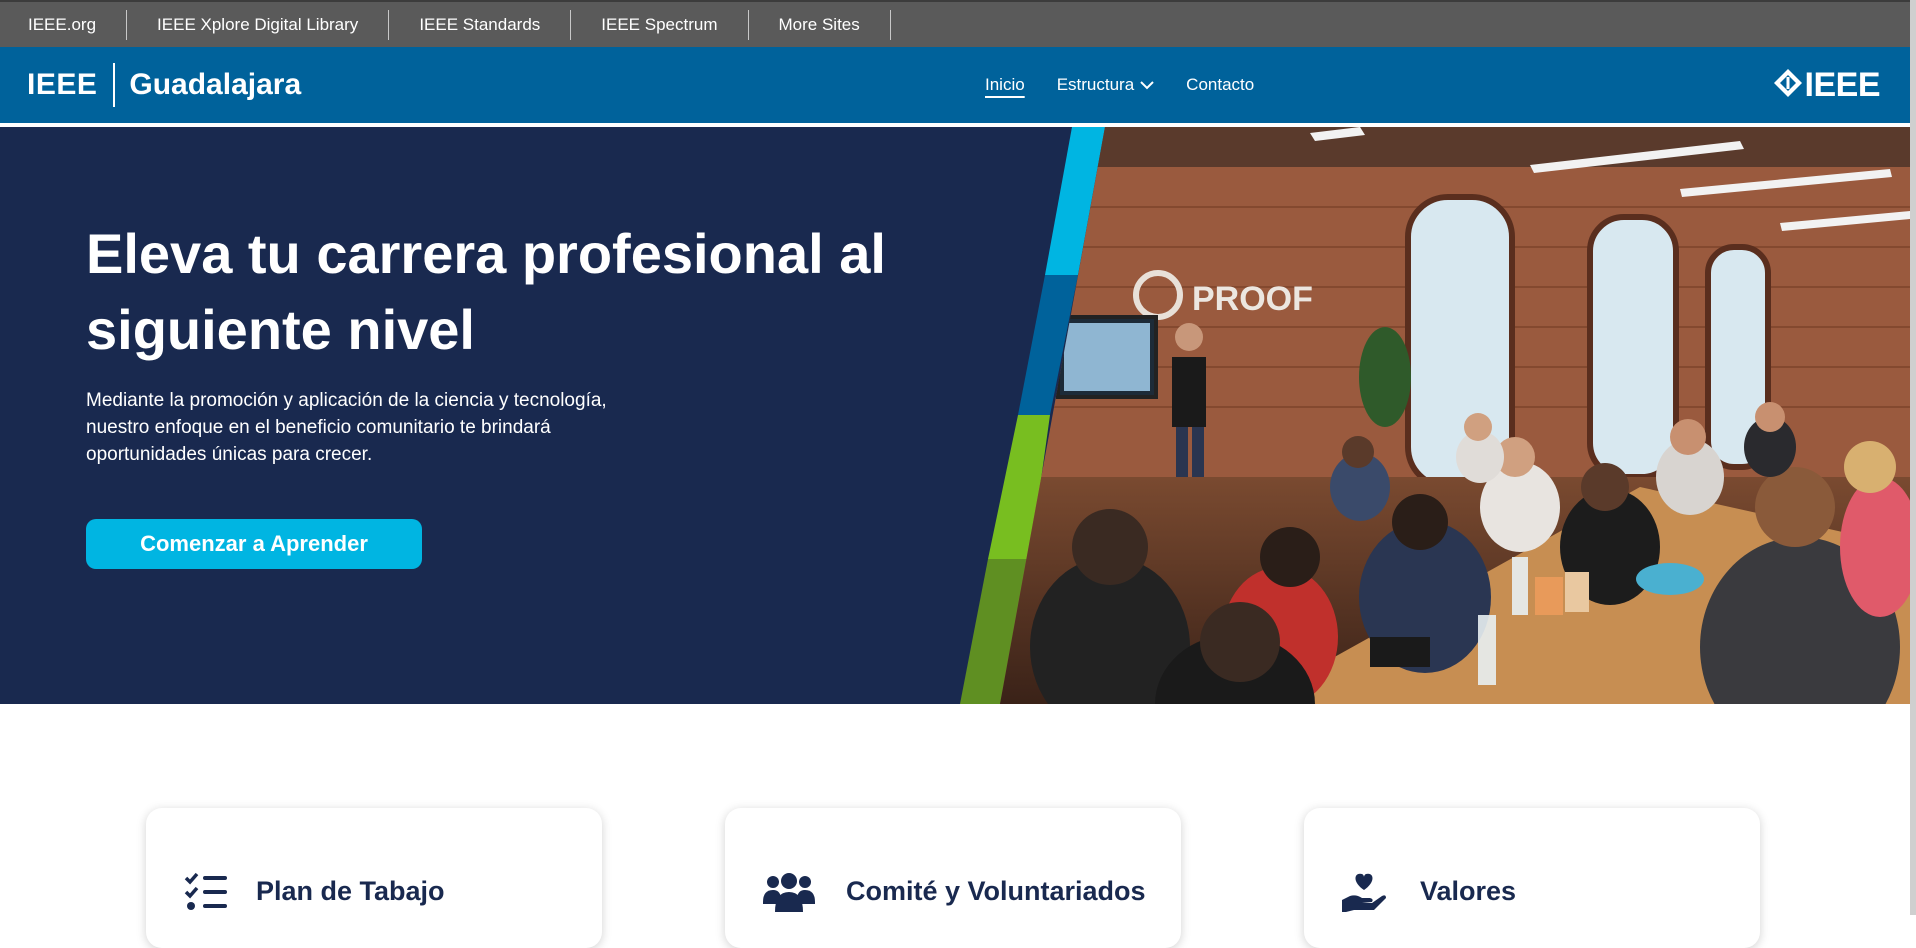 Image resolution: width=1916 pixels, height=948 pixels. I want to click on nav-item-inicio: Inicio, so click(1005, 85).